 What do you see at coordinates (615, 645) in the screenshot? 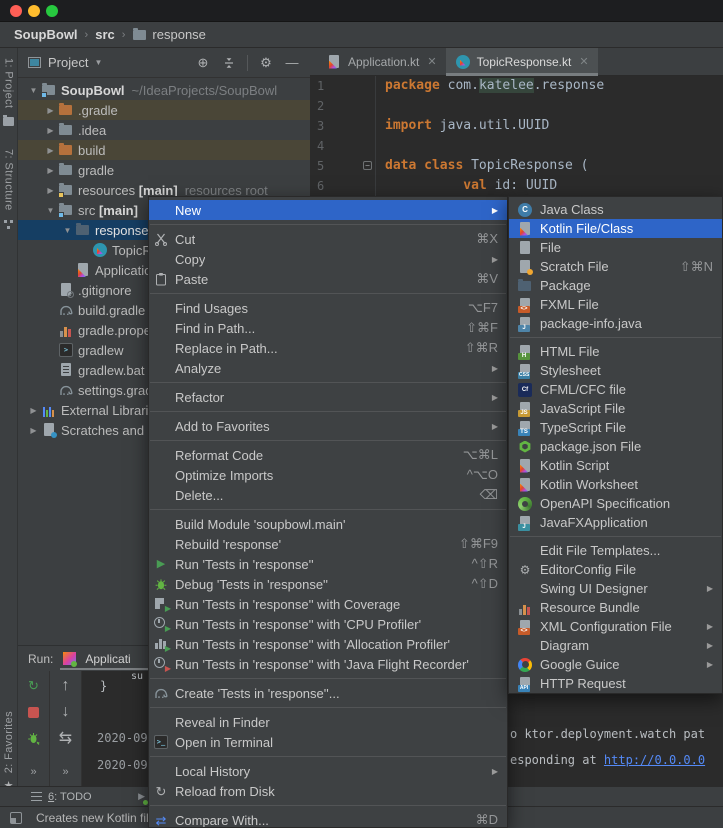
I see `menu-item-diagram: Diagram ▶` at bounding box center [615, 645].